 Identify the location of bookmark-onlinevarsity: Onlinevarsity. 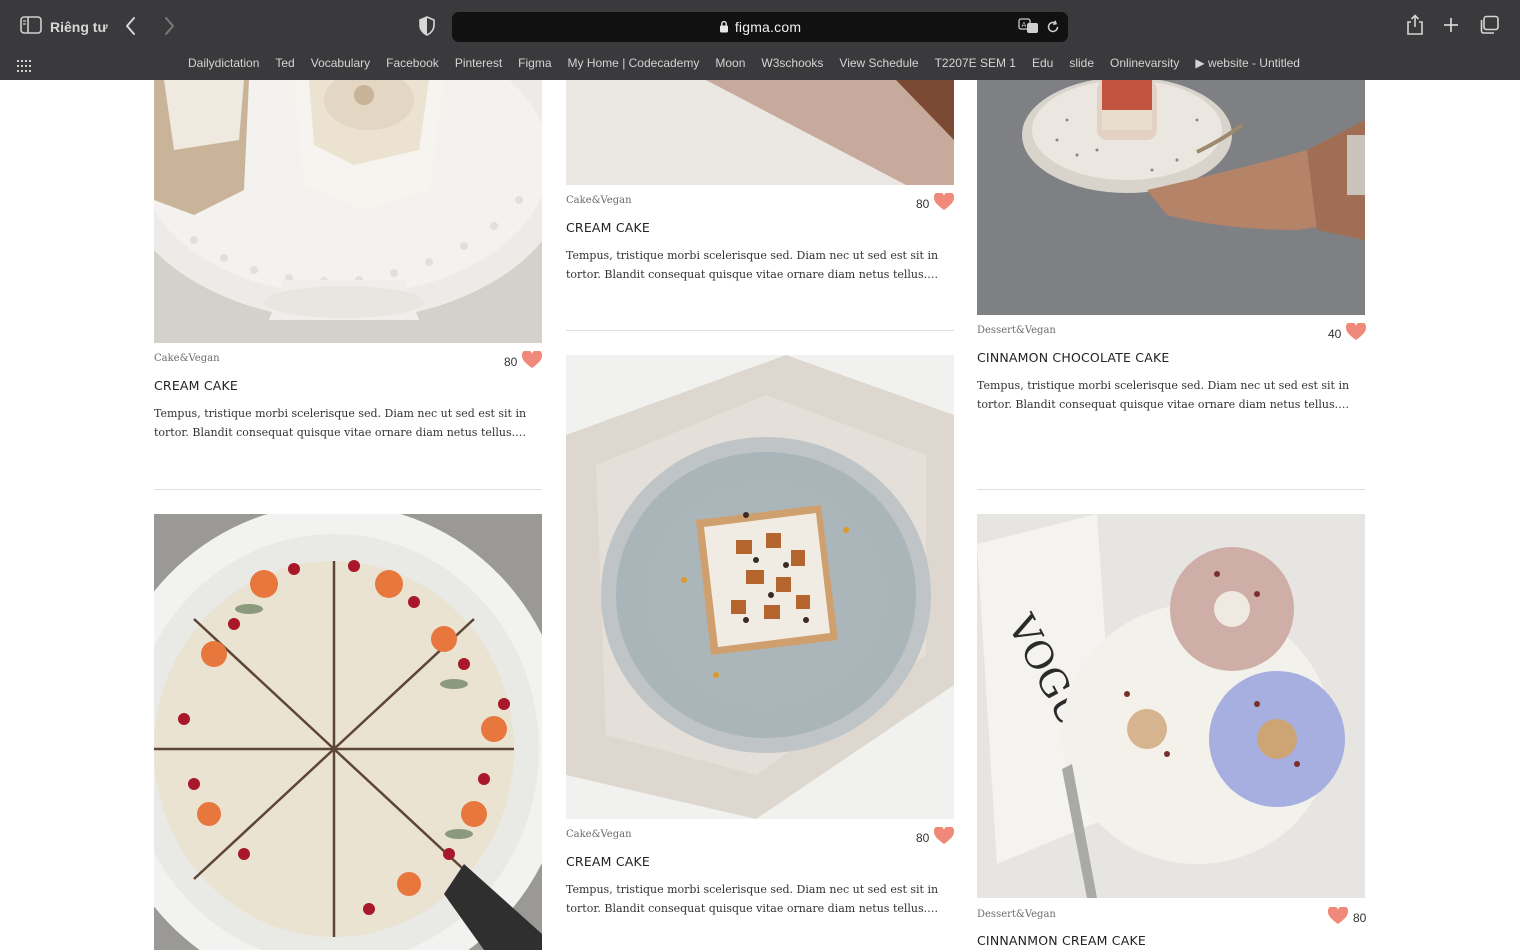
(1144, 63).